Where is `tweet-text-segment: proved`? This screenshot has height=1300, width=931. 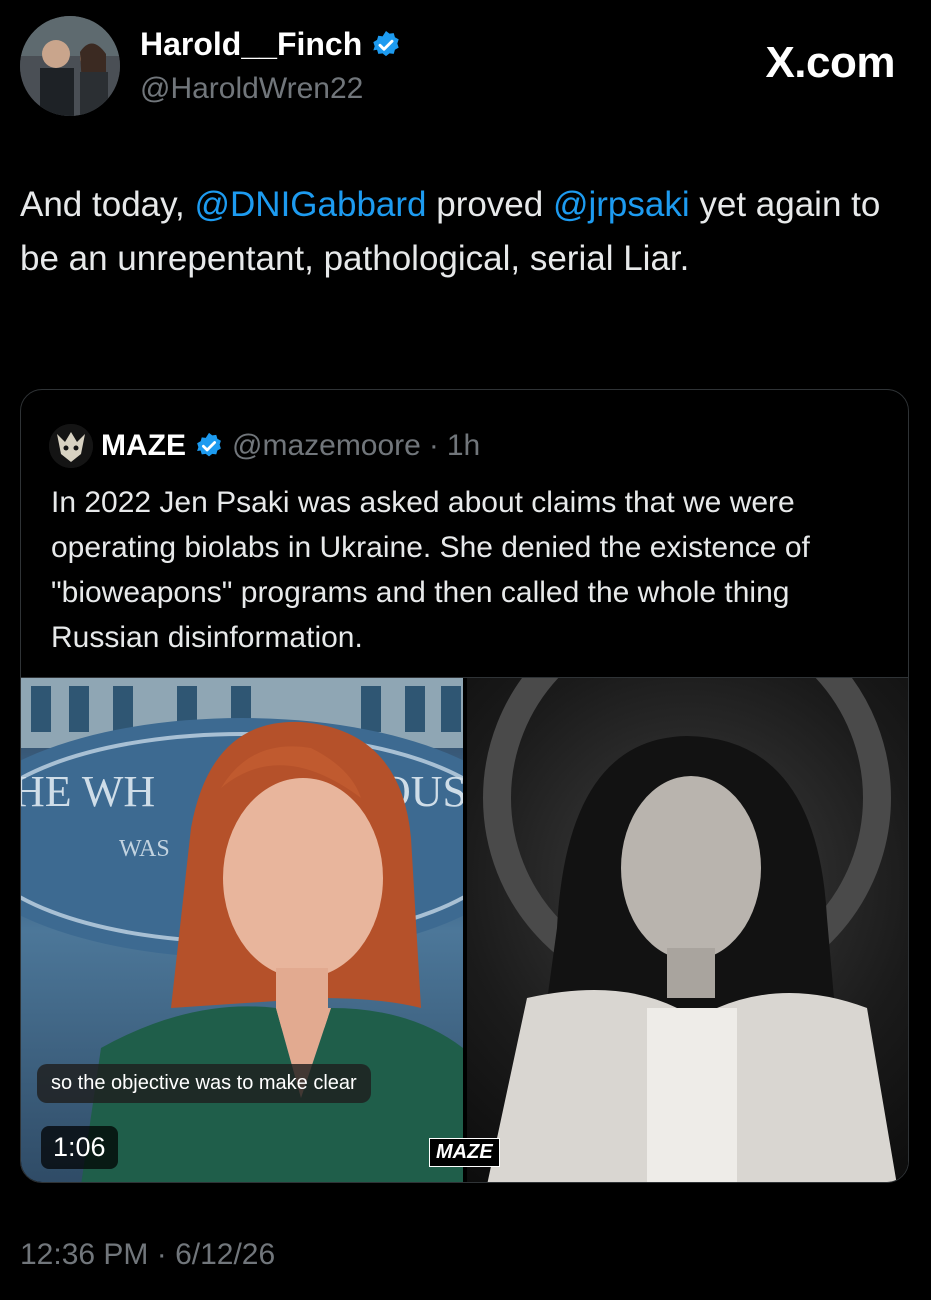
tweet-text-segment: proved is located at coordinates (489, 204).